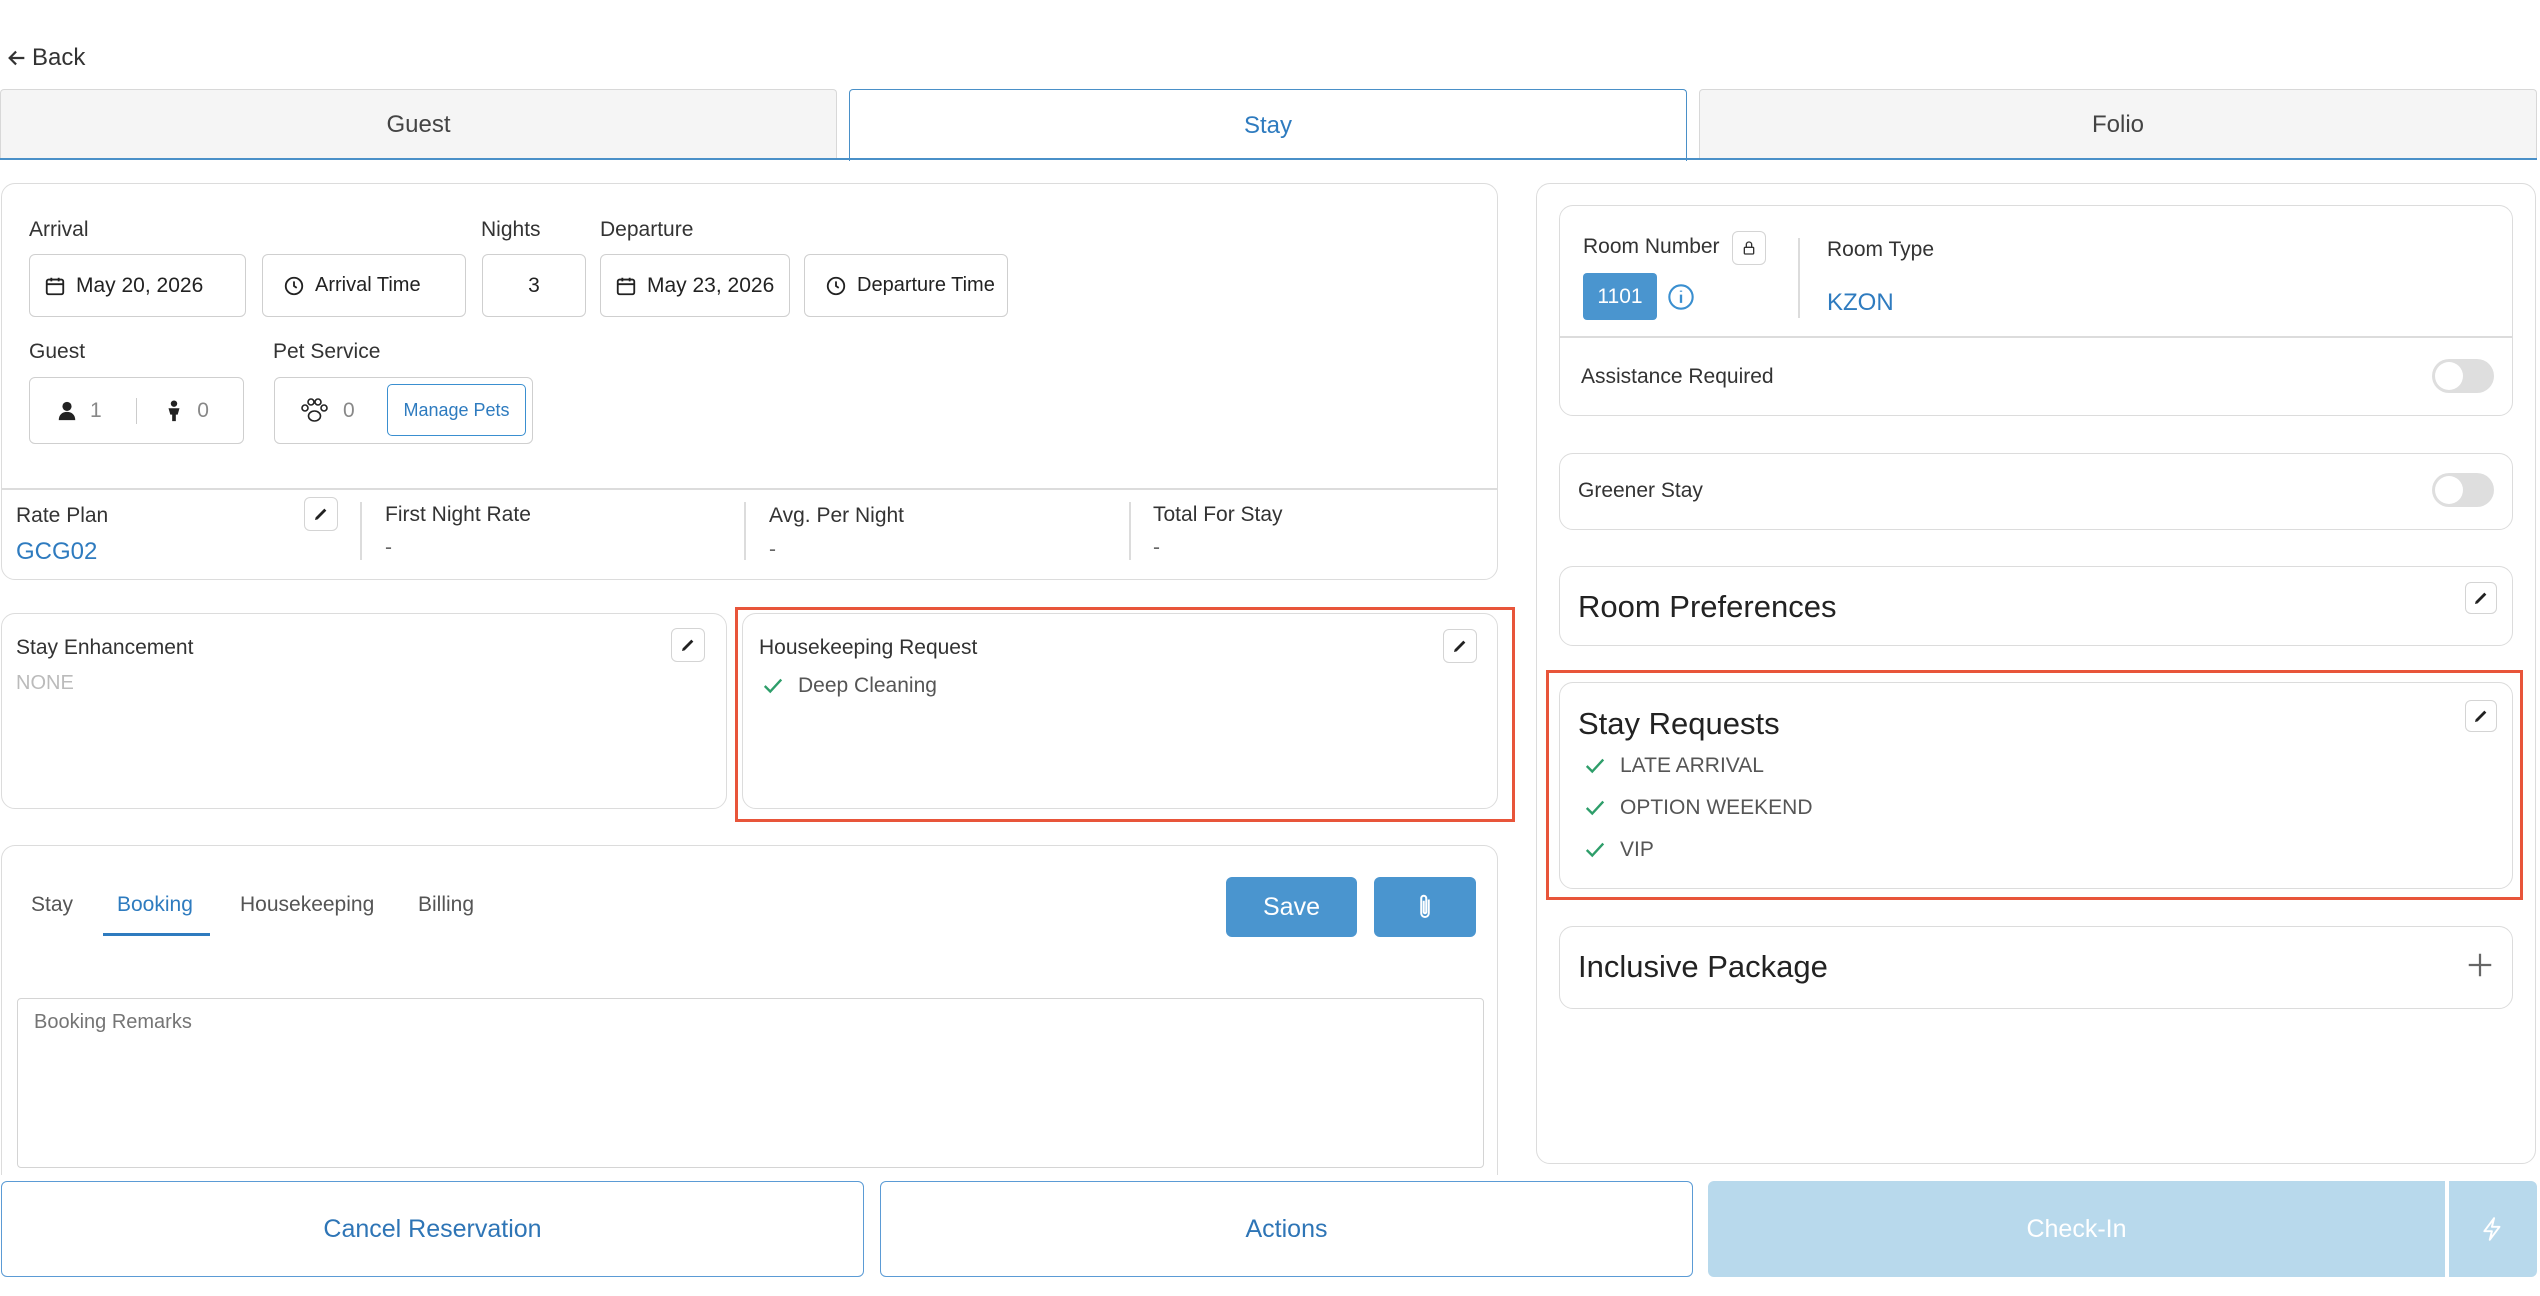  What do you see at coordinates (2463, 490) in the screenshot?
I see `greener-stay-toggle` at bounding box center [2463, 490].